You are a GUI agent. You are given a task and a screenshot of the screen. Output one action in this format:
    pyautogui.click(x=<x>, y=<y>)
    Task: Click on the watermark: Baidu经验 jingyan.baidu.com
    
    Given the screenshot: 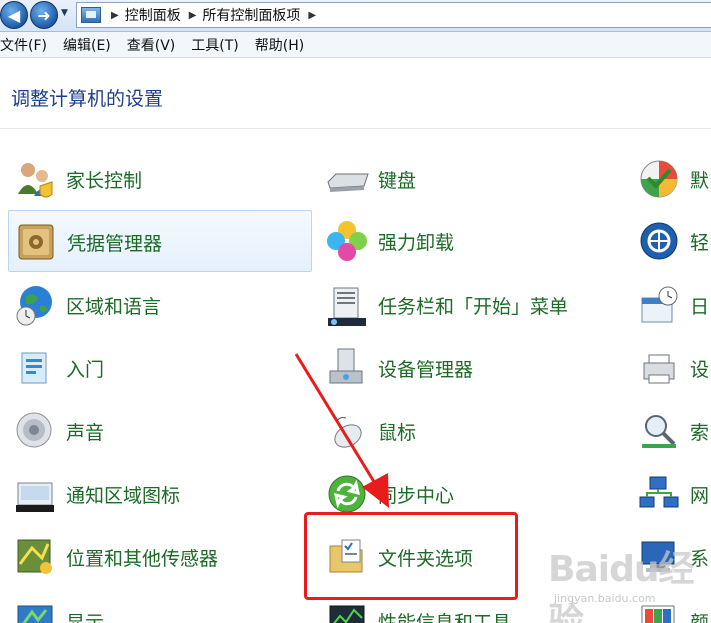 What is the action you would take?
    pyautogui.click(x=628, y=581)
    